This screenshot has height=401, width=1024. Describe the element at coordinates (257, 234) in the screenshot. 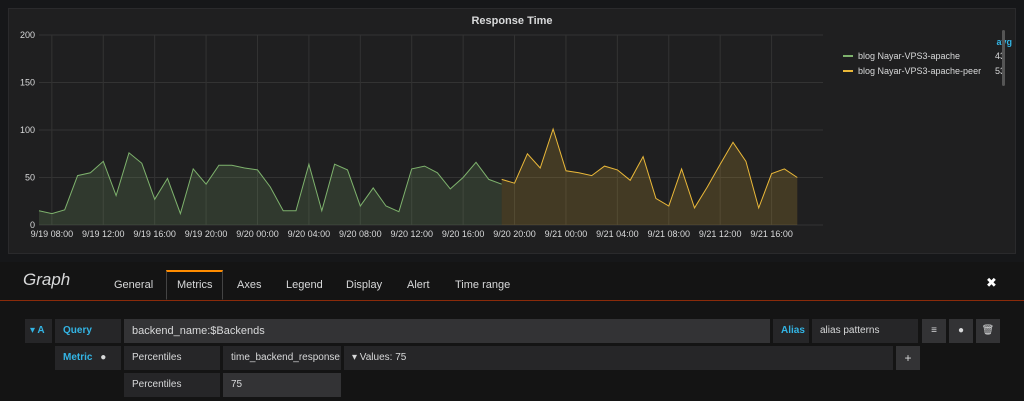

I see `x-tick-label-4: 9/20 00:00` at that location.